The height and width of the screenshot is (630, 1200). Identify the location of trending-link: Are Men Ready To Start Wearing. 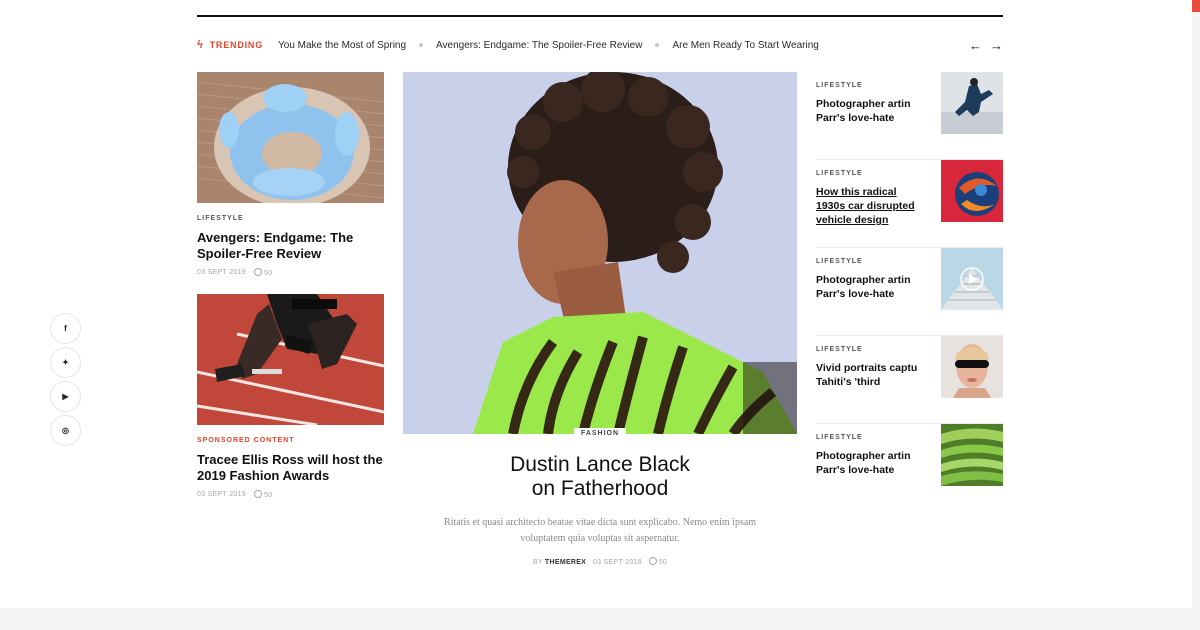
(745, 45).